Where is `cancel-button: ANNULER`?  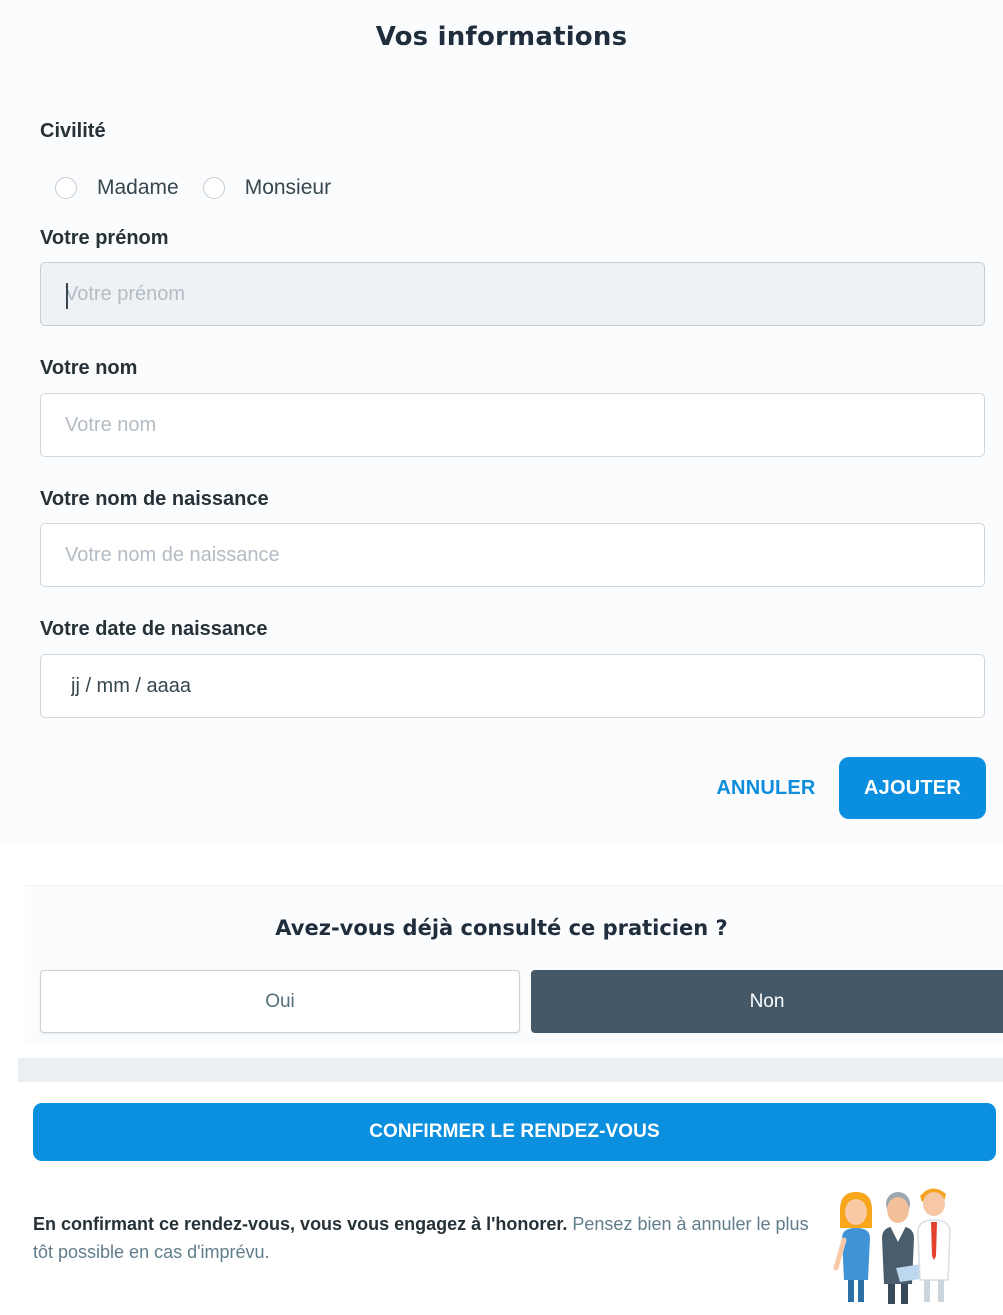
cancel-button: ANNULER is located at coordinates (766, 788).